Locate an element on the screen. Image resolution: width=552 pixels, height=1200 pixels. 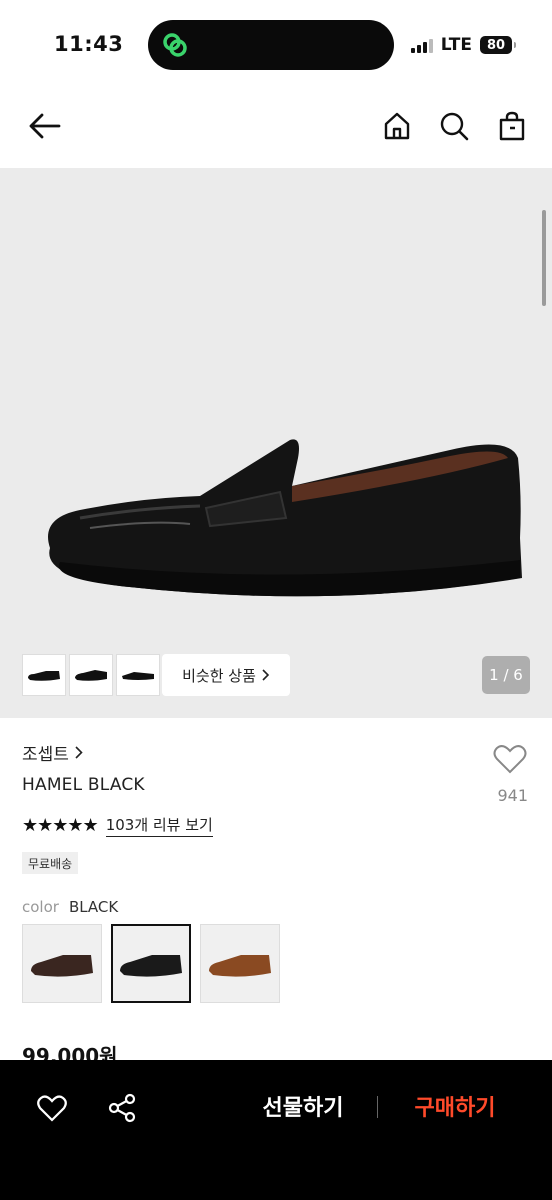
status-indicators: LTE 80 is located at coordinates (463, 45).